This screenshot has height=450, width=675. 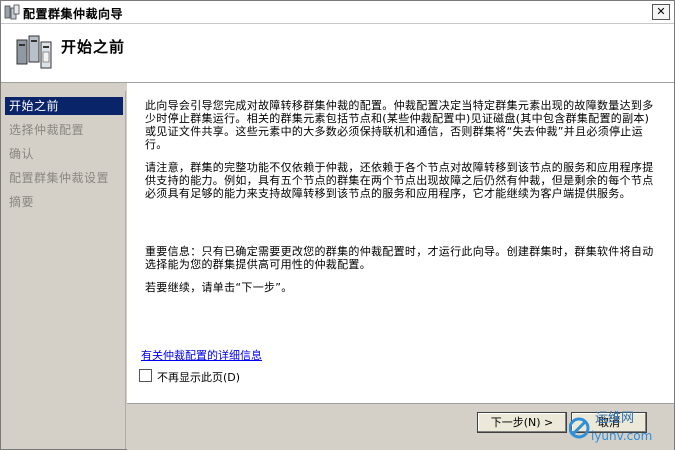 I want to click on close-button: ✕, so click(x=661, y=12).